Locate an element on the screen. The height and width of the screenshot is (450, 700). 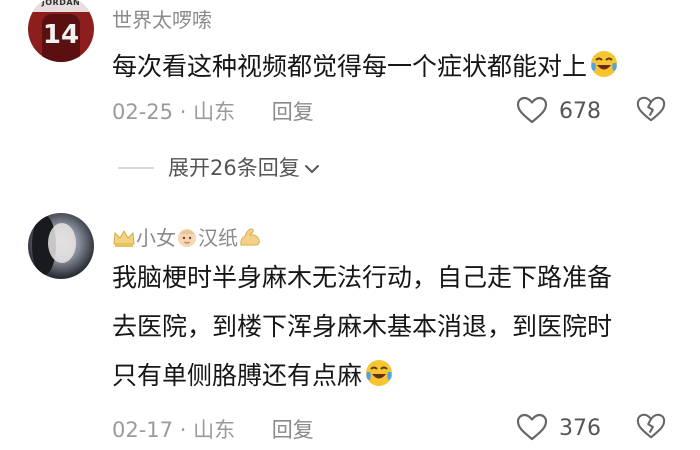
comment-meta: 02-17 · 山东 回复 is located at coordinates (213, 429).